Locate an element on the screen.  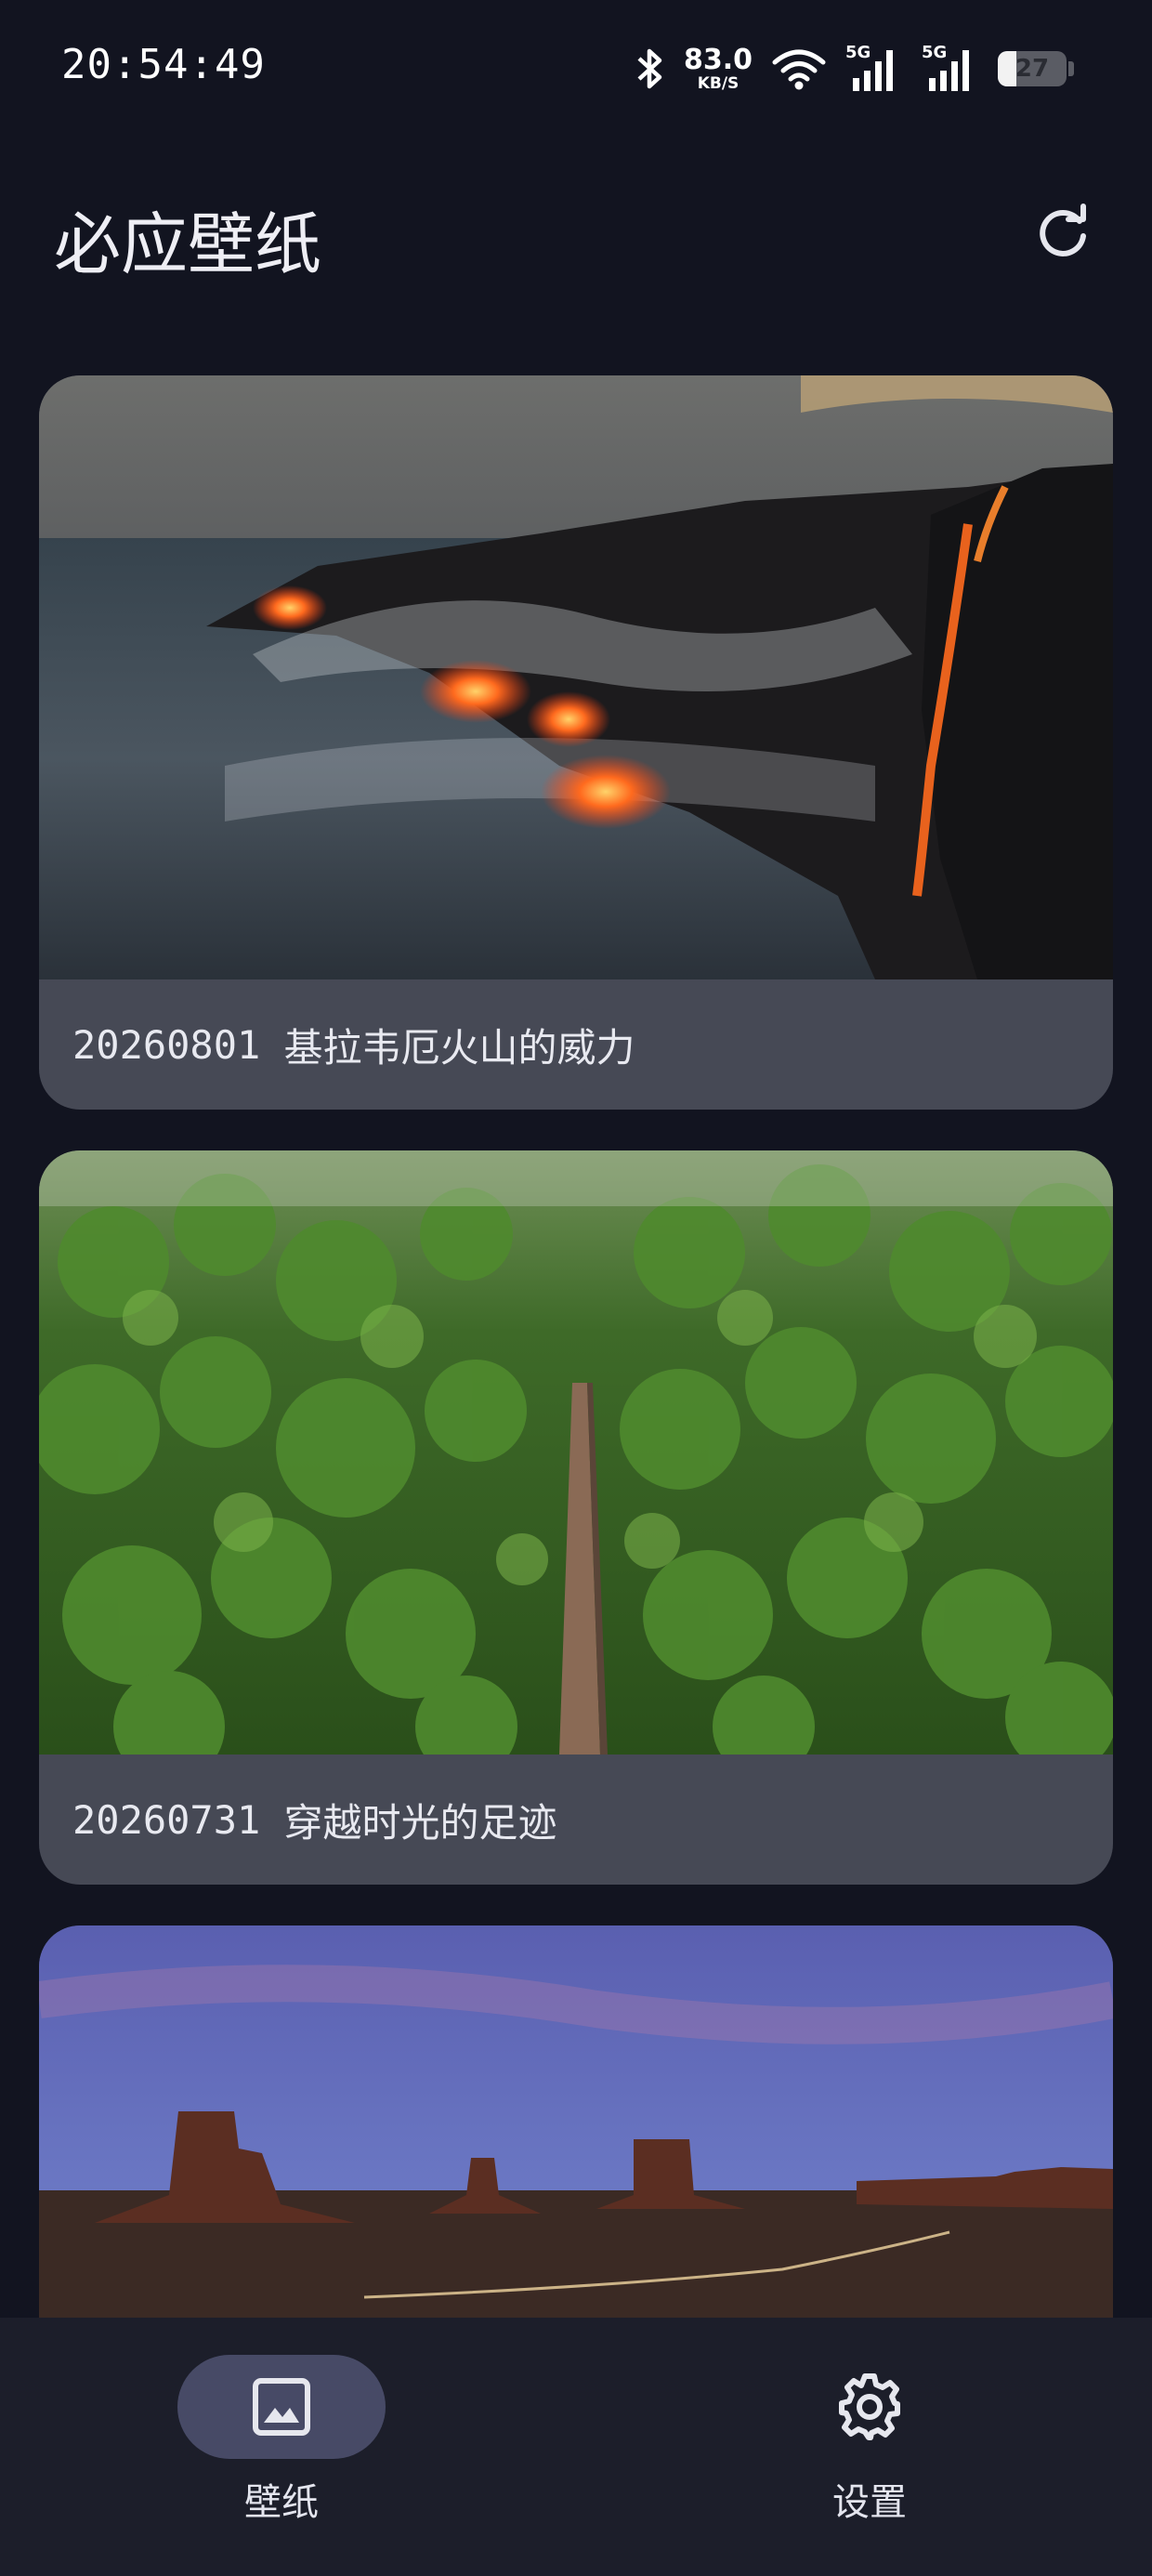
wallpaper-caption: 20260801 基拉韦厄火山的威力 is located at coordinates (576, 1044).